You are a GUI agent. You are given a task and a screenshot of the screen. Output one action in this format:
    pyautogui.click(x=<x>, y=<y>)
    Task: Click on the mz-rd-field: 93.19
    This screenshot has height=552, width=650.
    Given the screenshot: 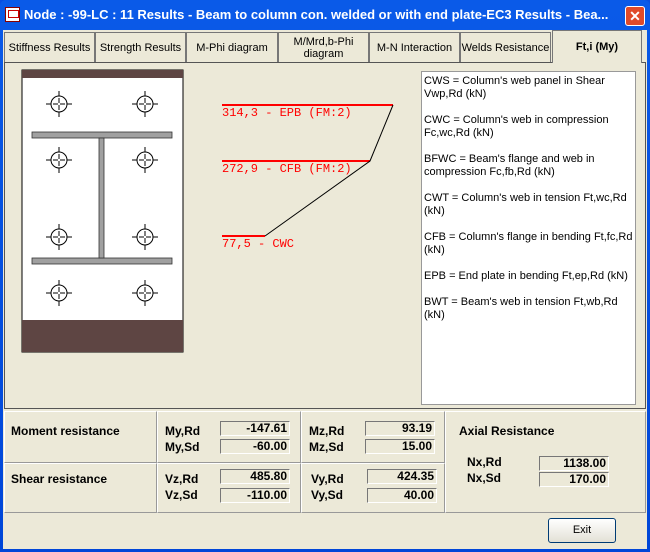 What is the action you would take?
    pyautogui.click(x=400, y=428)
    